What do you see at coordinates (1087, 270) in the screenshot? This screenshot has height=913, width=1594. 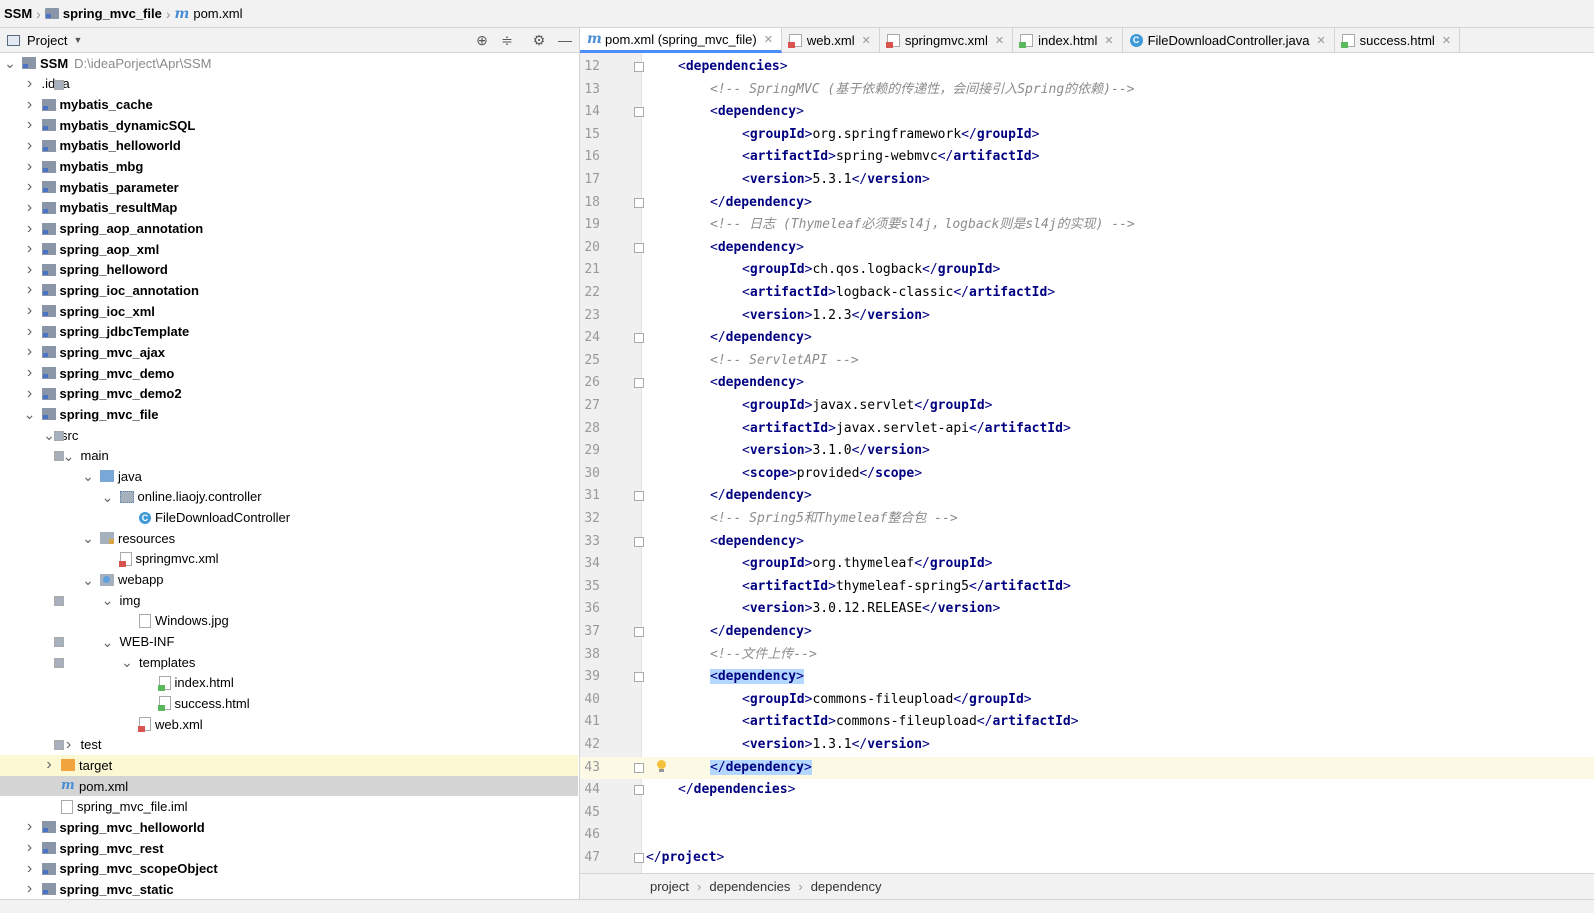 I see `code-line: 21 <groupId>ch.qos.logback</groupId>` at bounding box center [1087, 270].